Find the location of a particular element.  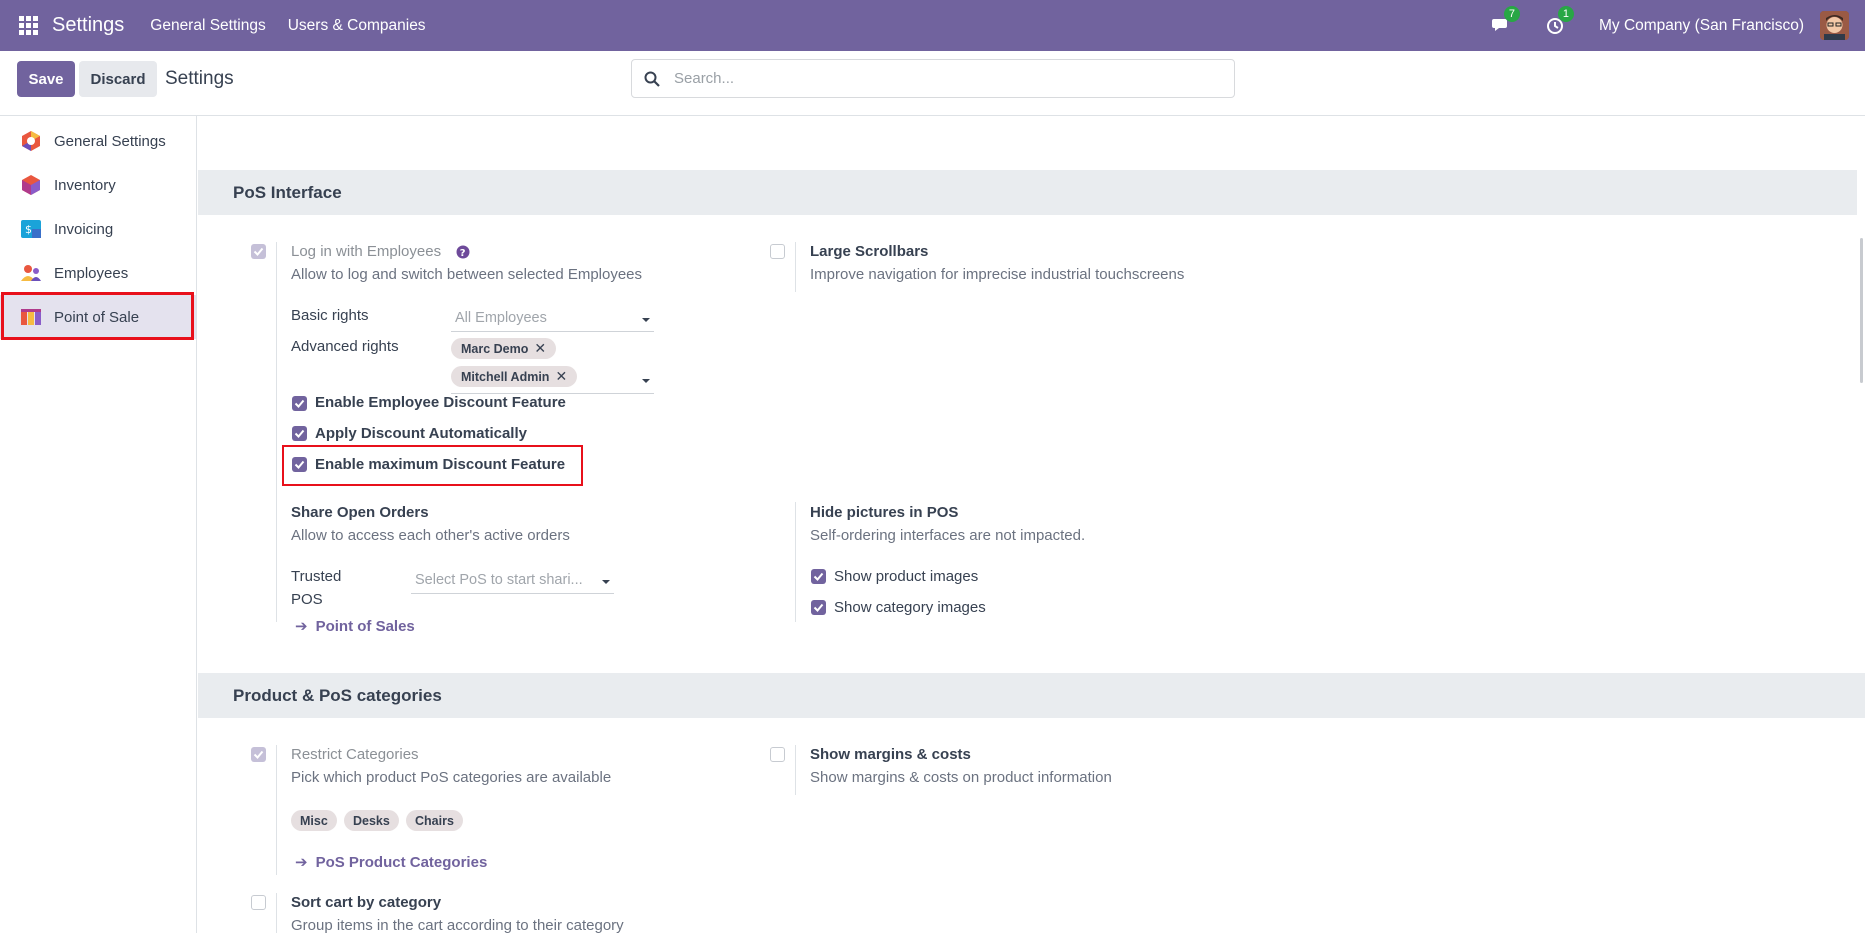

section-header-product-categories: Product & PoS categories is located at coordinates (1031, 695).